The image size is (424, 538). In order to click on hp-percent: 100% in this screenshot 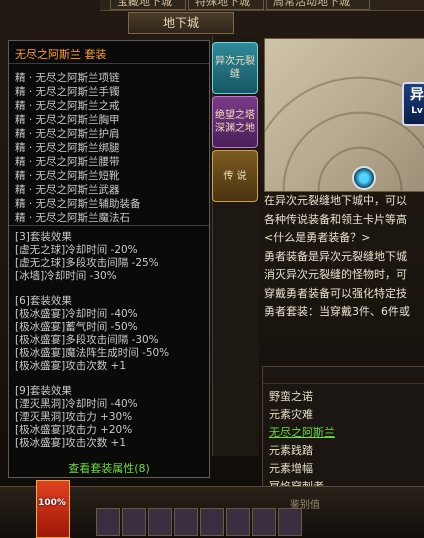, I will do `click(52, 503)`.